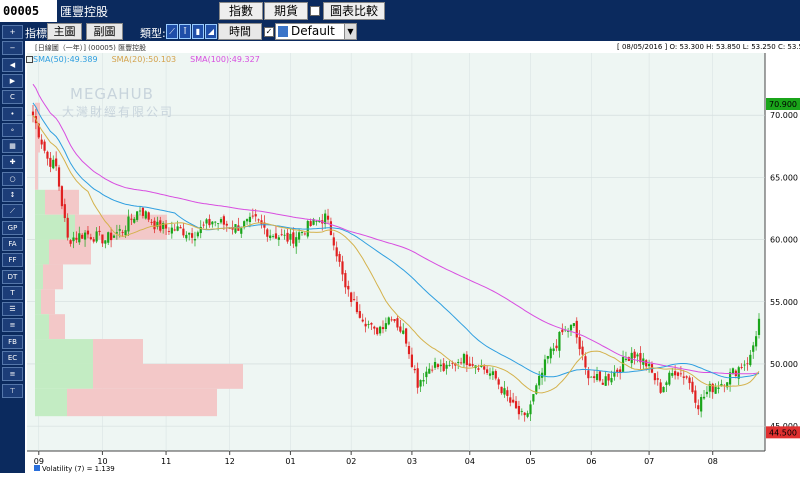 This screenshot has width=800, height=477. Describe the element at coordinates (12, 97) in the screenshot. I see `refresh-icon: C` at that location.